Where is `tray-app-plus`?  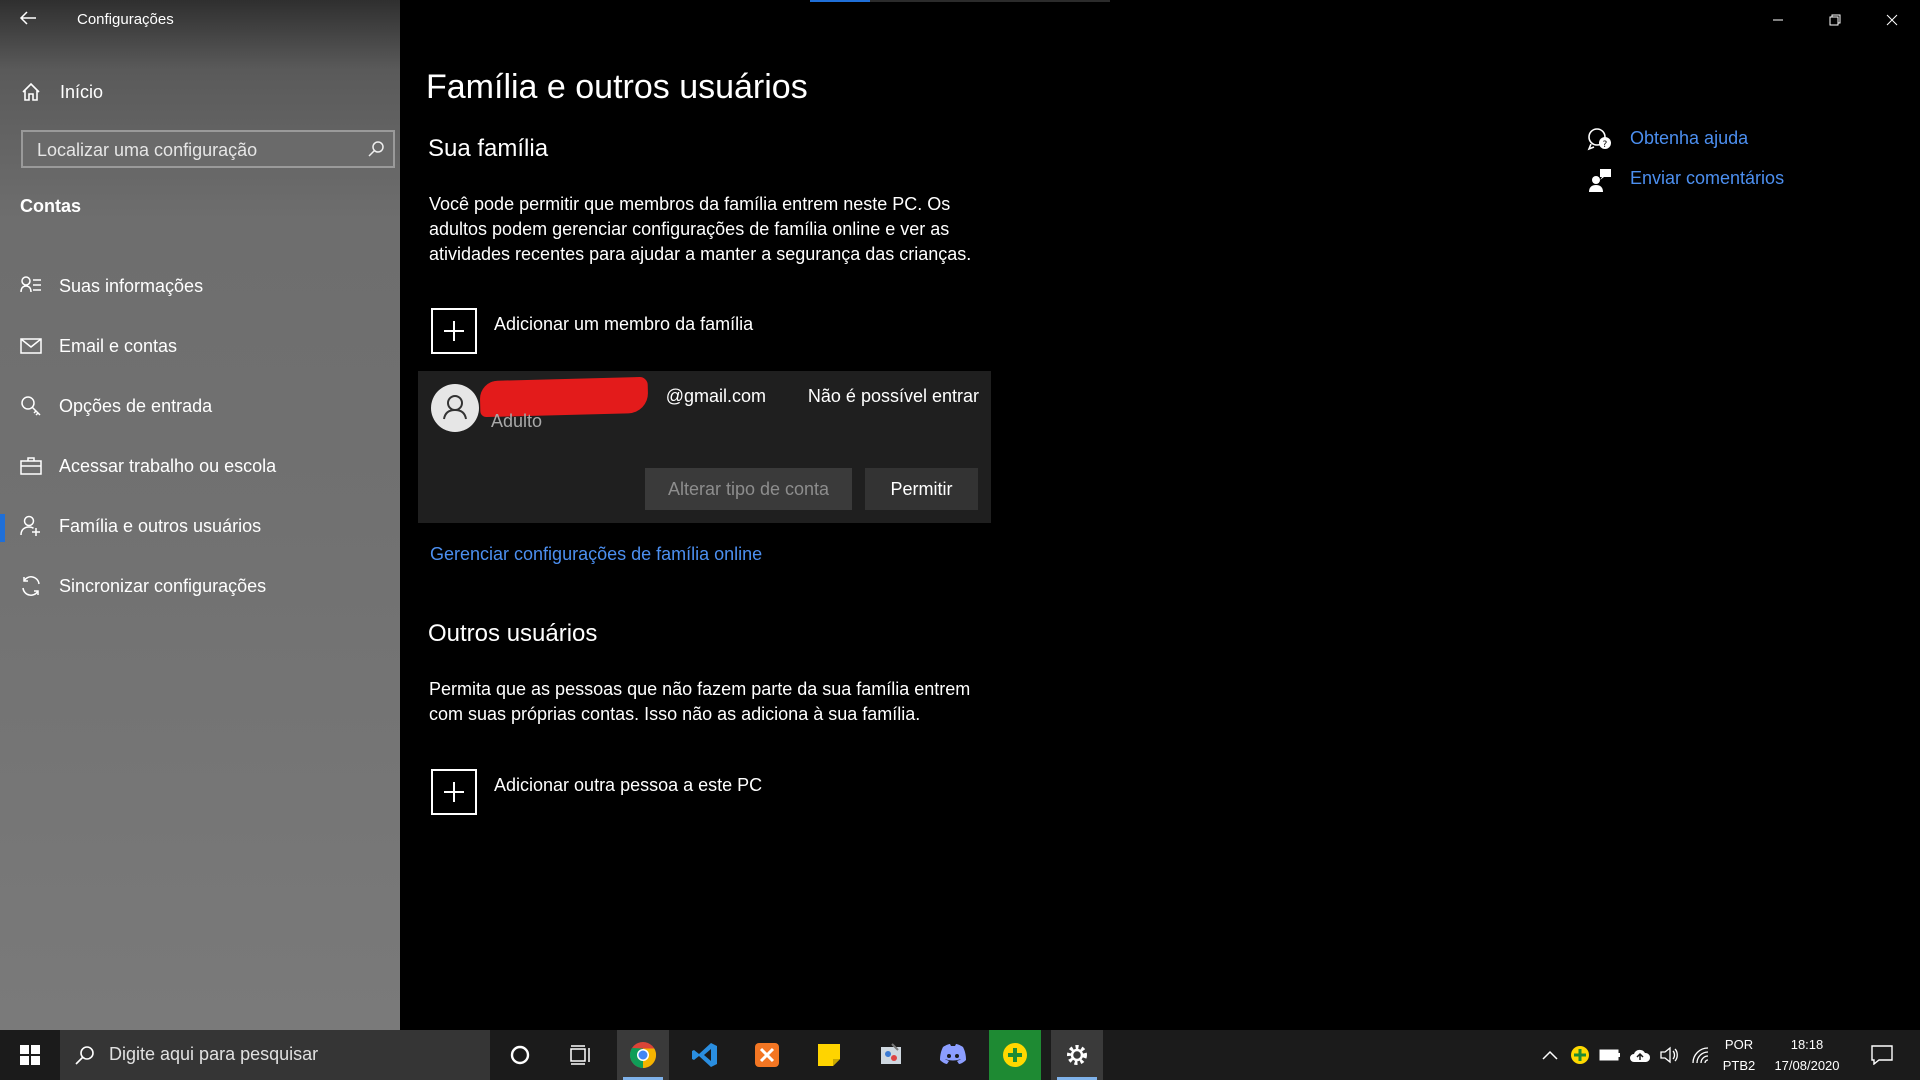
tray-app-plus is located at coordinates (1580, 1055).